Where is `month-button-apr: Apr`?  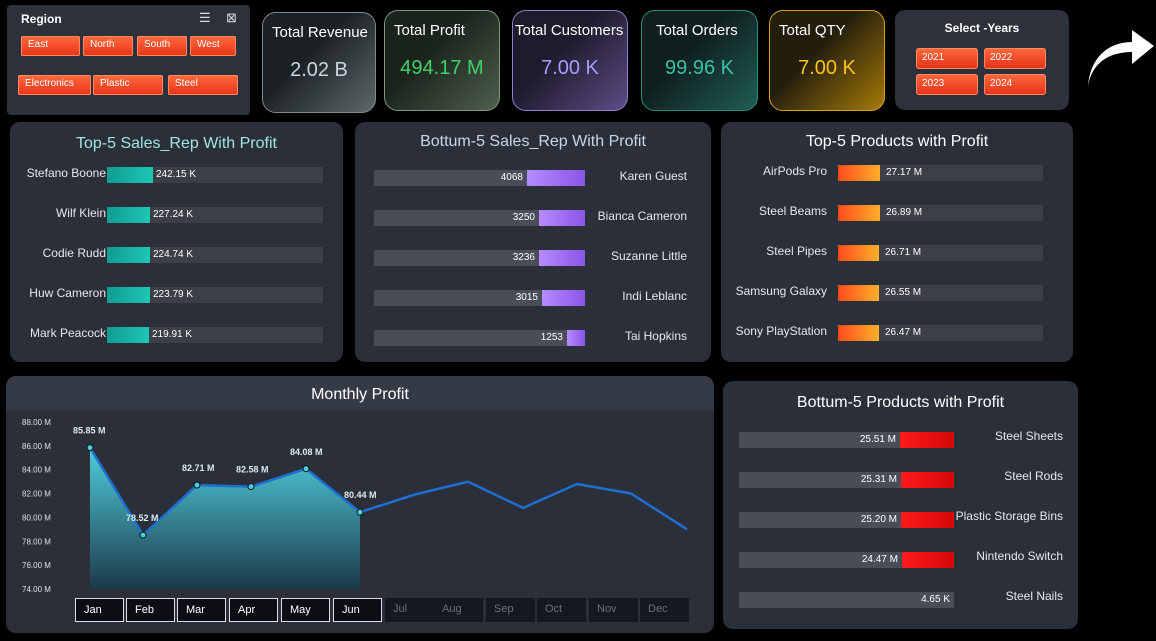 month-button-apr: Apr is located at coordinates (253, 610).